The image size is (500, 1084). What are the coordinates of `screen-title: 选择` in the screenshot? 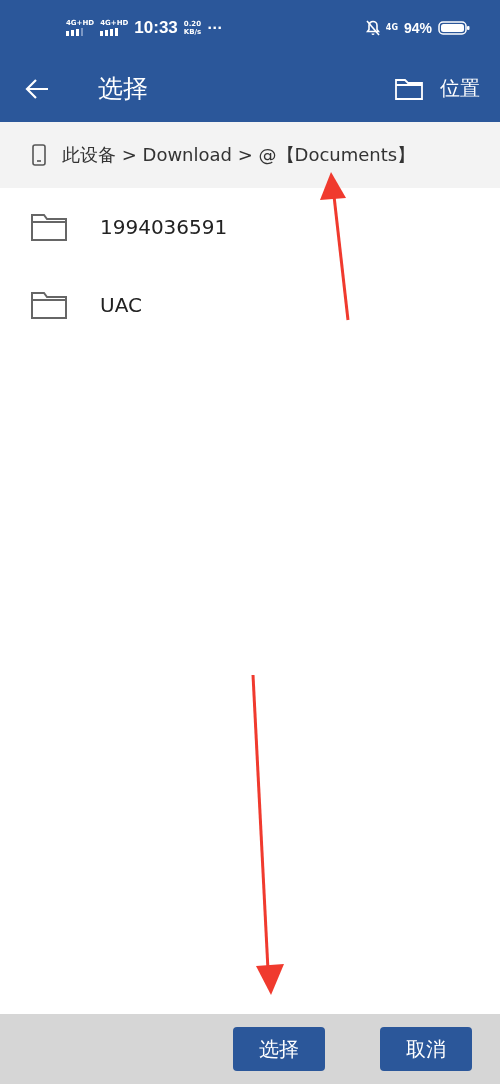 It's located at (123, 89).